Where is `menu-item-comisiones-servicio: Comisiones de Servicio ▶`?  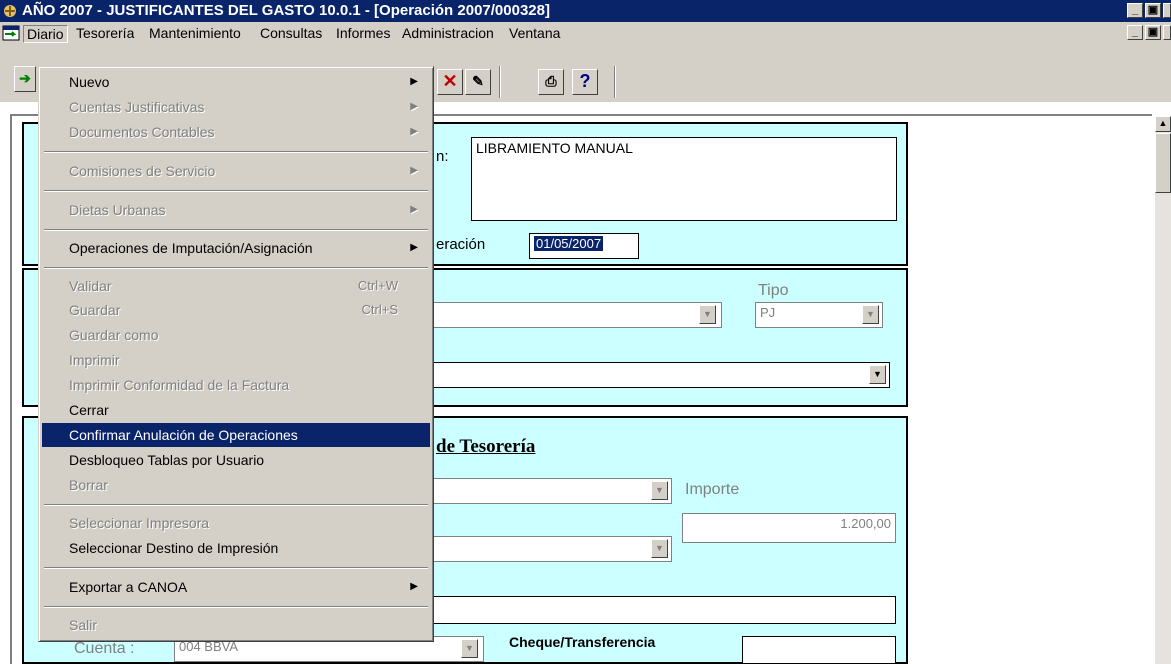
menu-item-comisiones-servicio: Comisiones de Servicio ▶ is located at coordinates (236, 171).